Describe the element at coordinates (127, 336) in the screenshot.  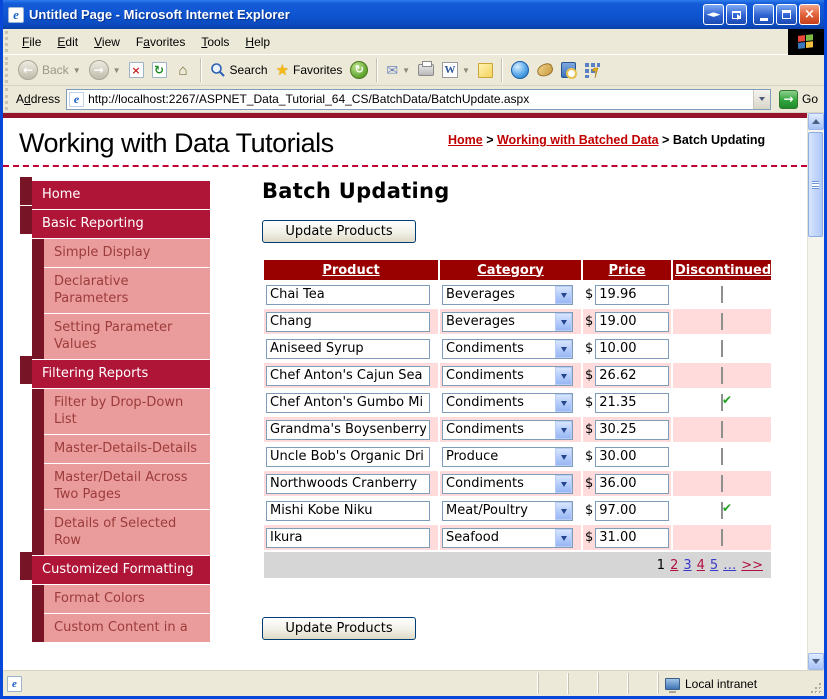
I see `sidebar-item-setting-parameter-values: Setting Parameter Values` at that location.